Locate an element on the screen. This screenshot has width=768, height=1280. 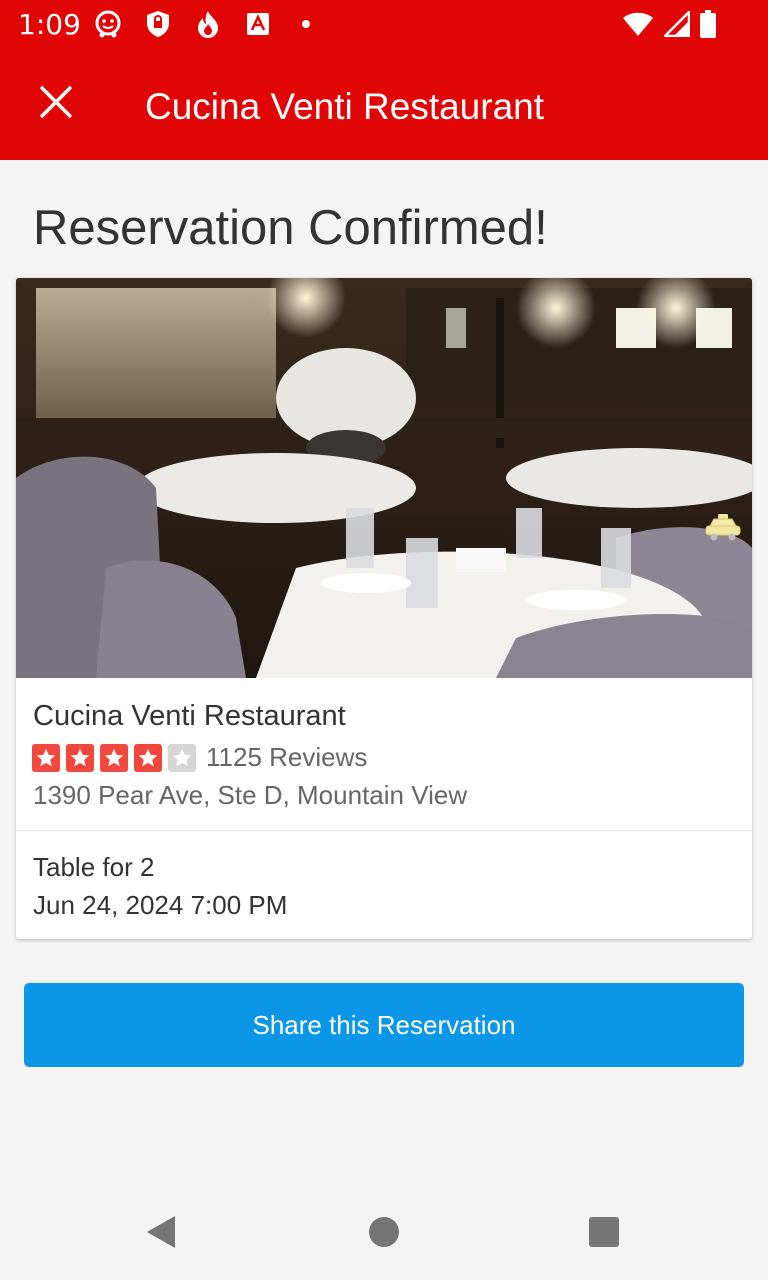
navigation-bar is located at coordinates (384, 1232).